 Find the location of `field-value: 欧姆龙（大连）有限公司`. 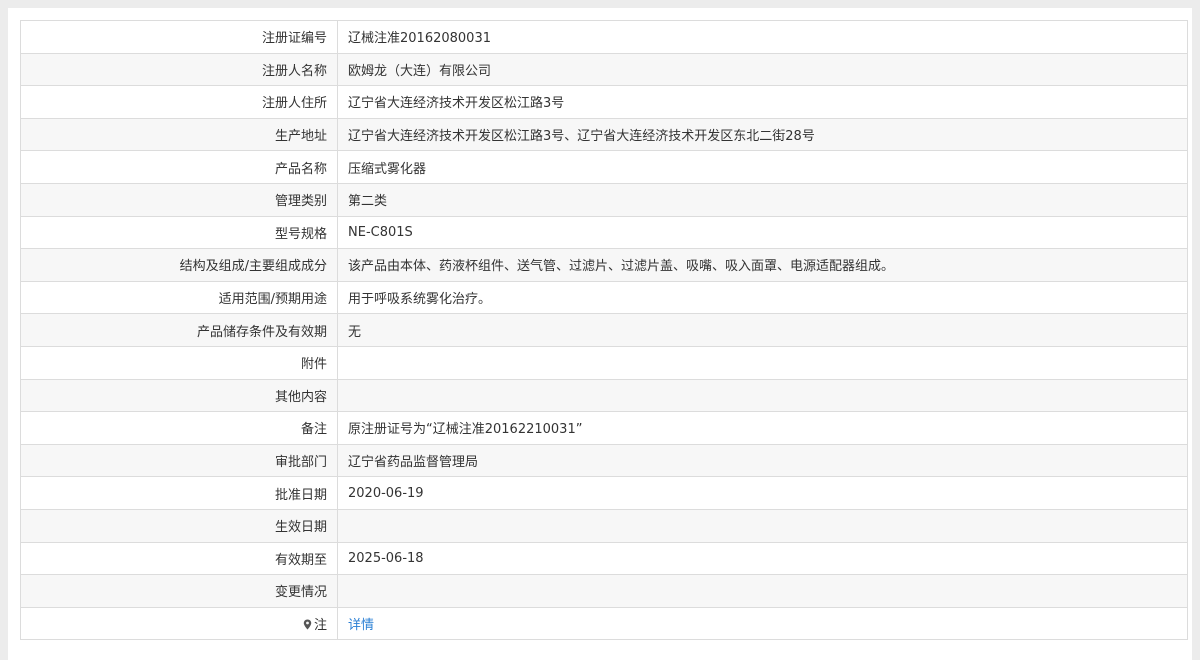

field-value: 欧姆龙（大连）有限公司 is located at coordinates (762, 69).